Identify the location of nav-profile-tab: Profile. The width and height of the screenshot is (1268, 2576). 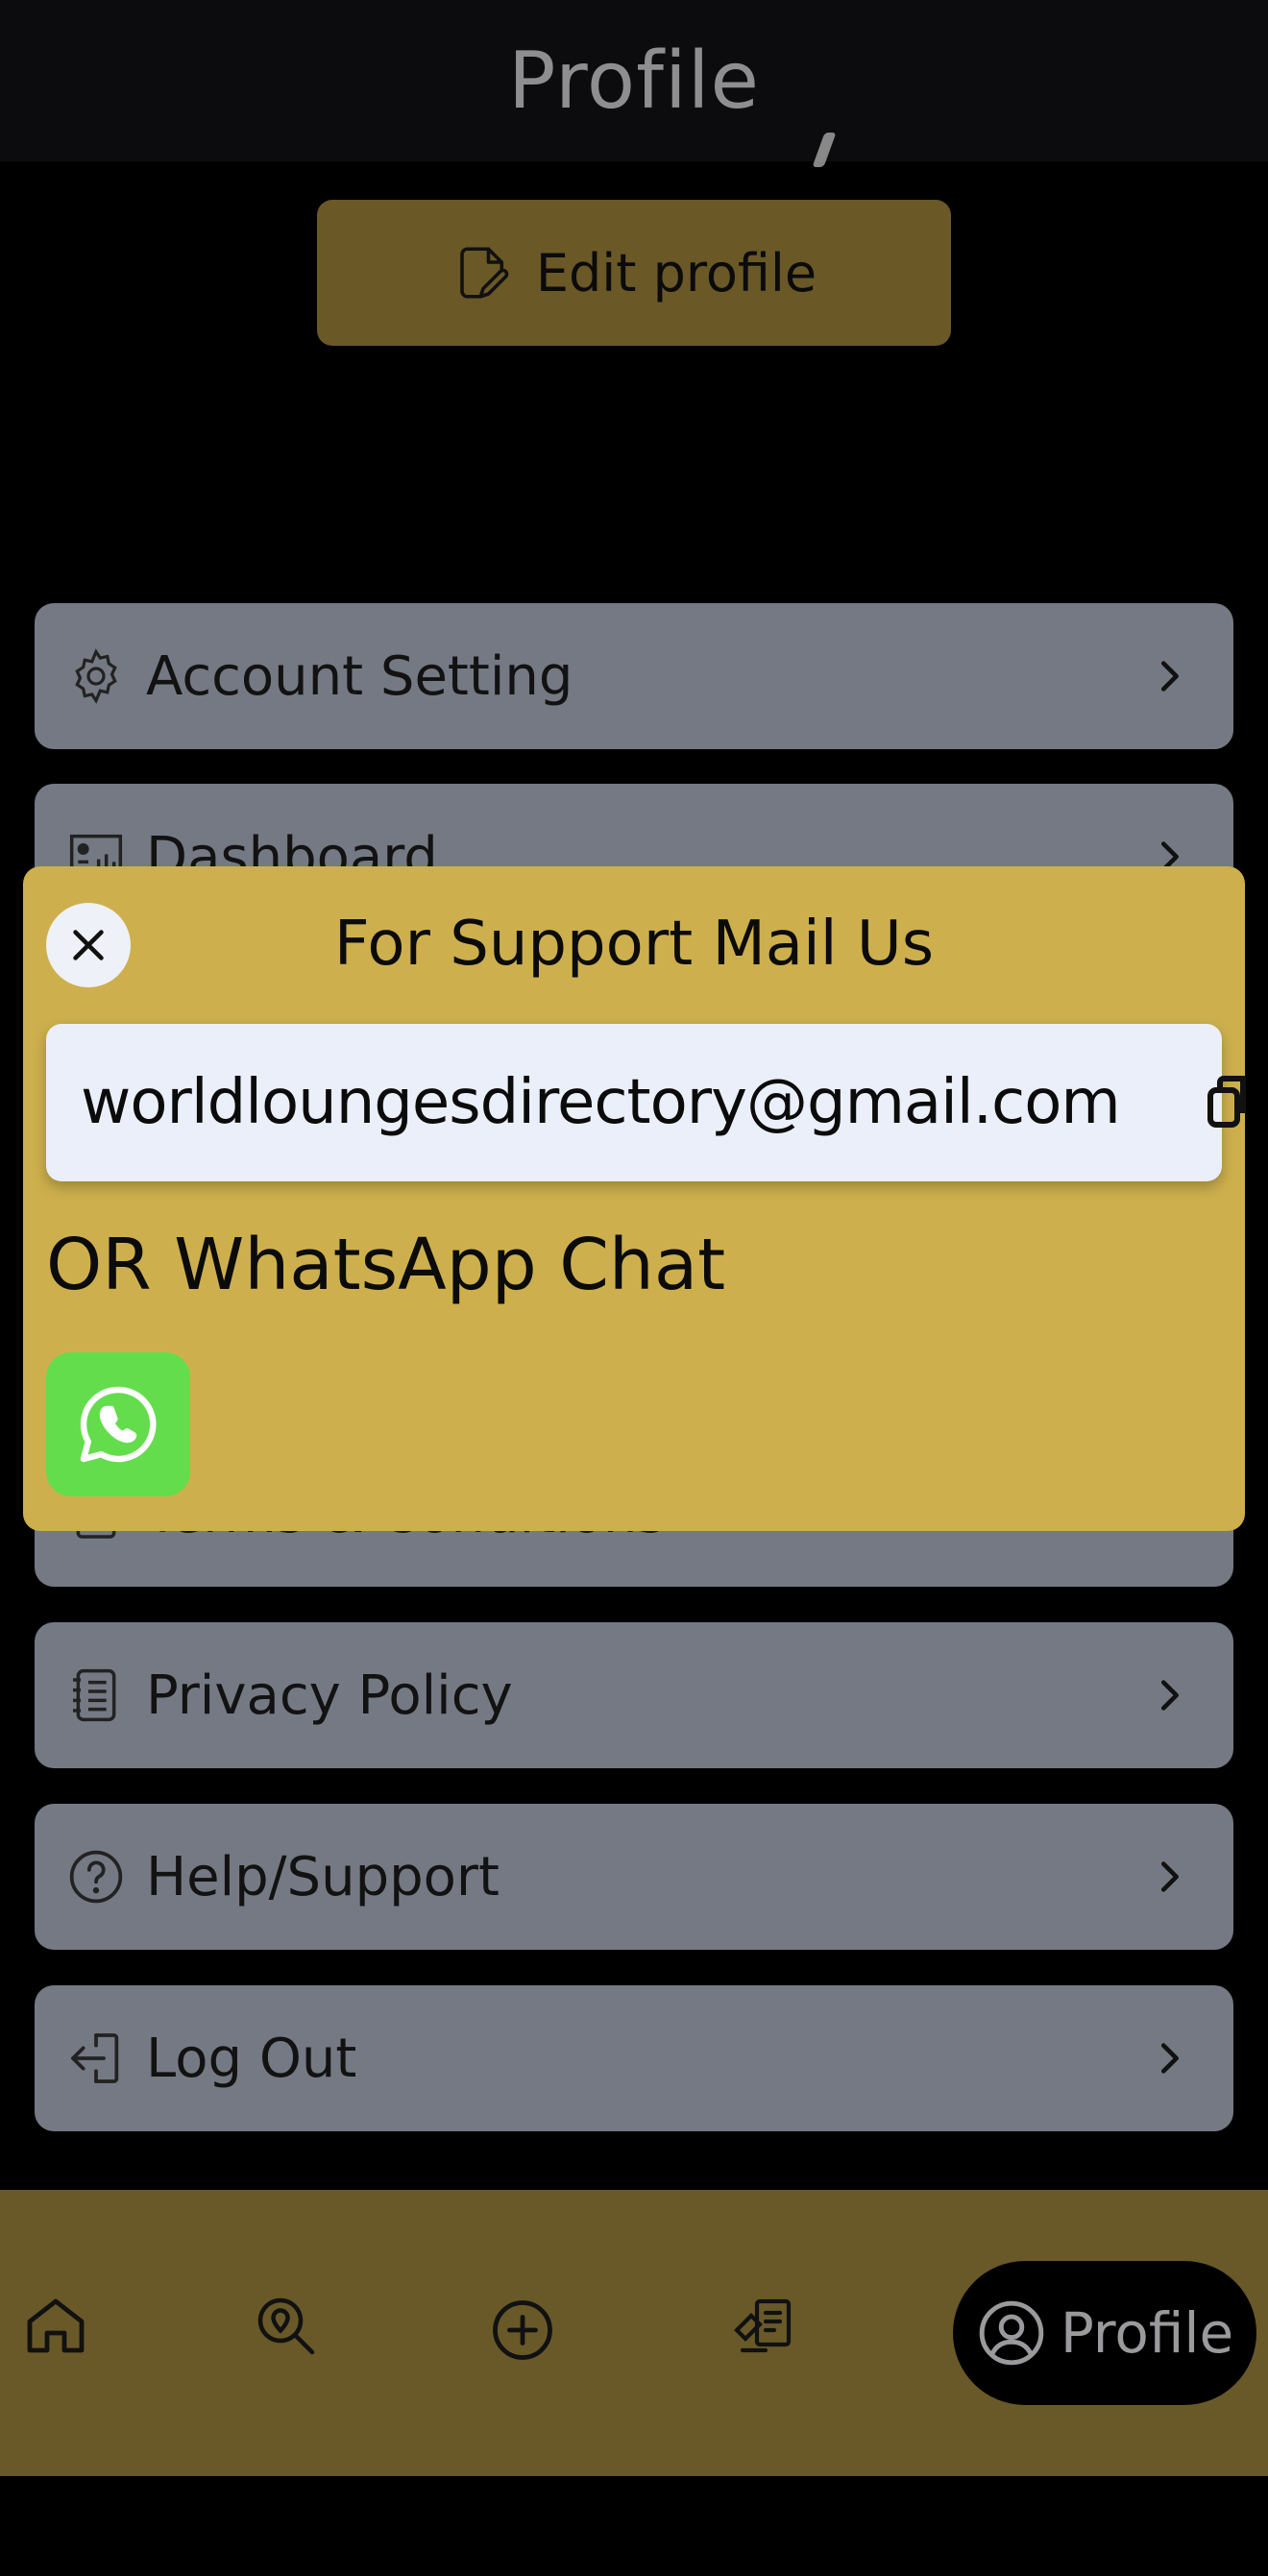
(1104, 2333).